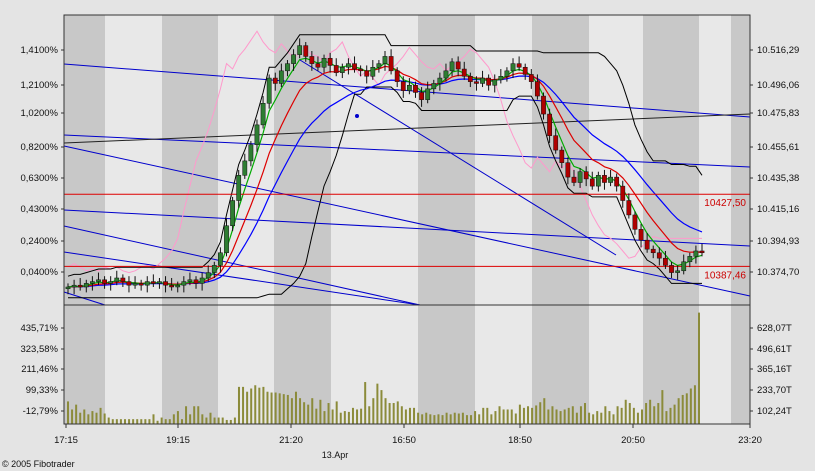 This screenshot has width=815, height=471. I want to click on right-axis-label: 10.415,16, so click(778, 209).